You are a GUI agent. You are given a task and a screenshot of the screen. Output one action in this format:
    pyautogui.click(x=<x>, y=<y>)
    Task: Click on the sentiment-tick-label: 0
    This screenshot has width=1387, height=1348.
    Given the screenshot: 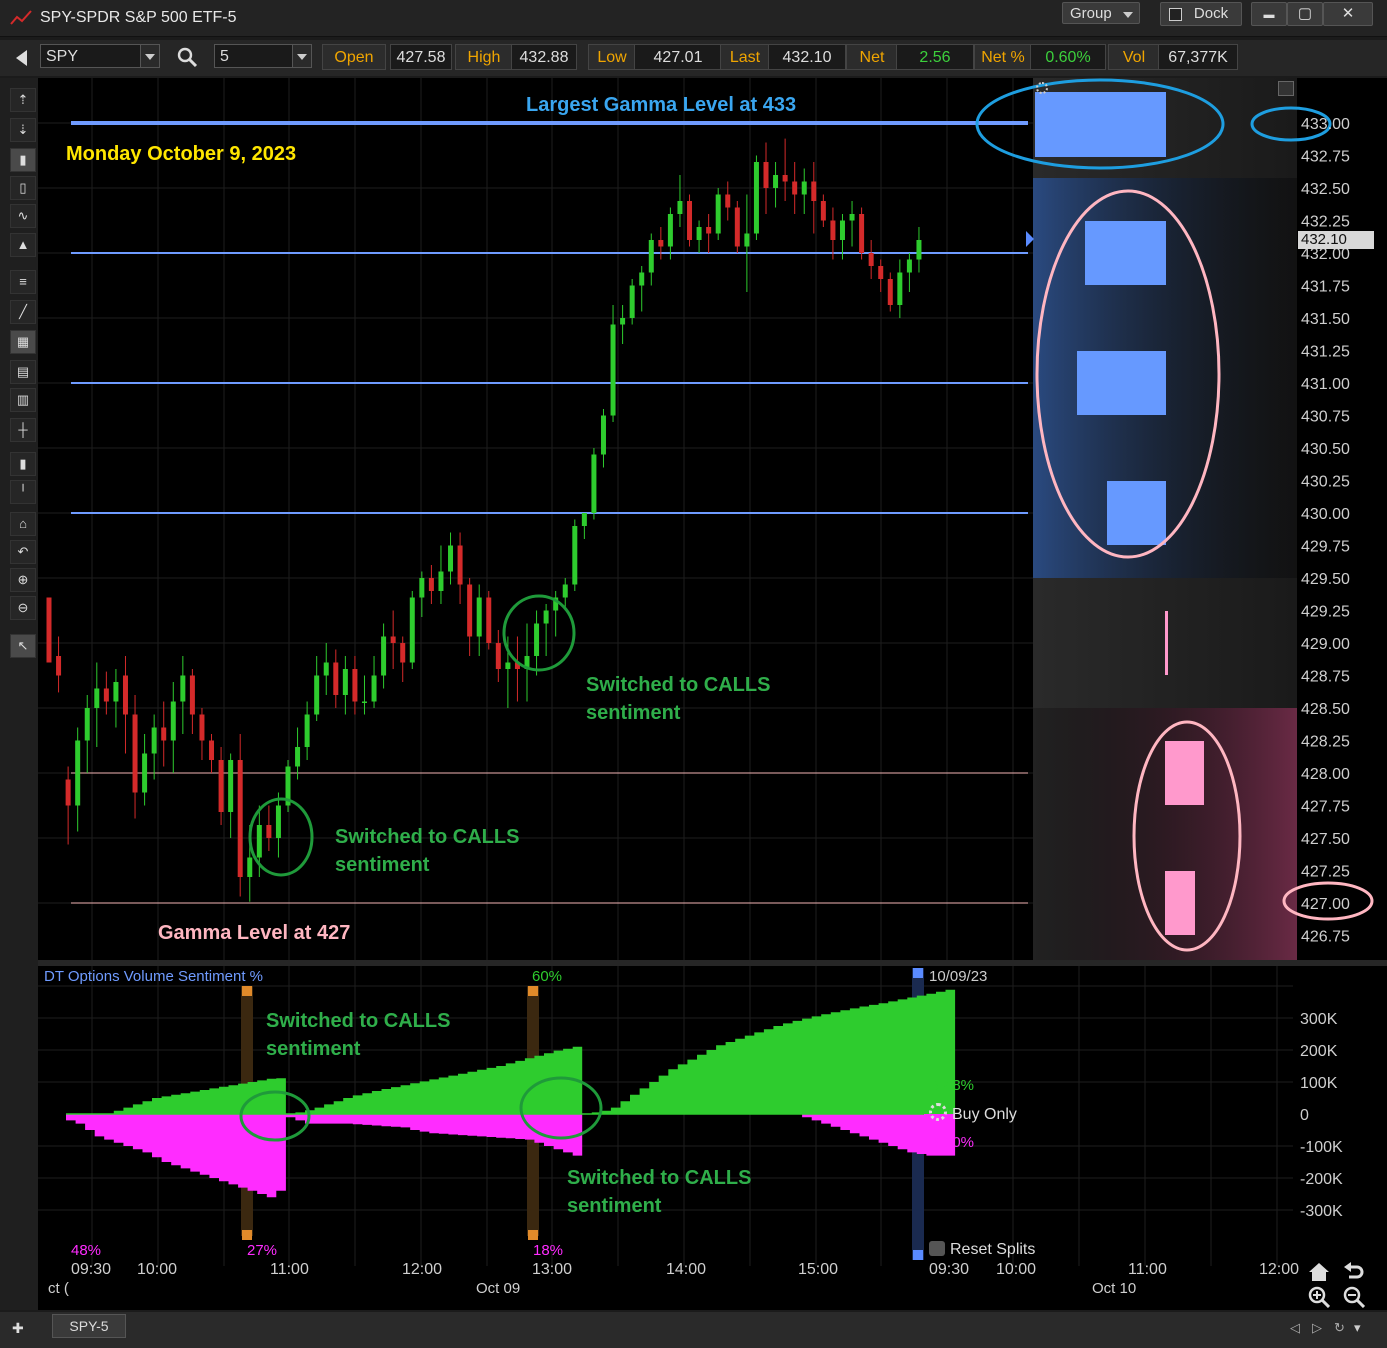 What is the action you would take?
    pyautogui.click(x=1304, y=1115)
    